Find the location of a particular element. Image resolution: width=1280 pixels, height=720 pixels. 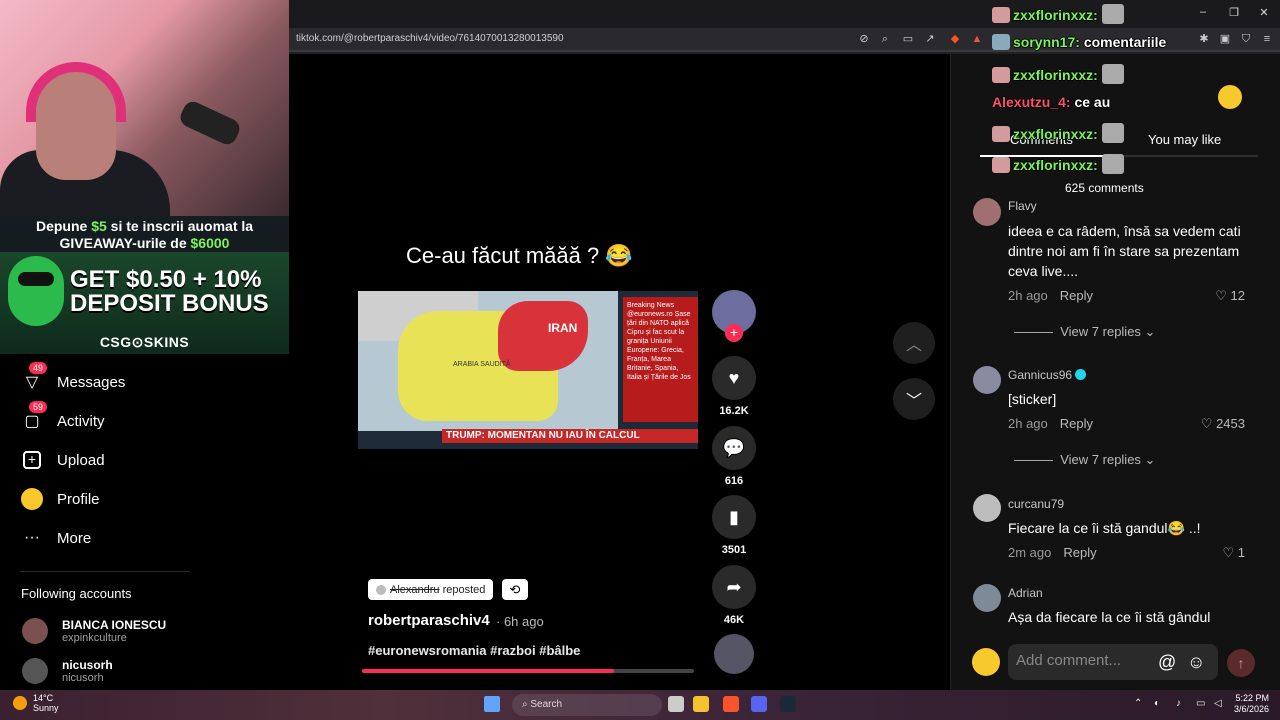

comment-like: ♡ 2453 is located at coordinates (1215, 424).